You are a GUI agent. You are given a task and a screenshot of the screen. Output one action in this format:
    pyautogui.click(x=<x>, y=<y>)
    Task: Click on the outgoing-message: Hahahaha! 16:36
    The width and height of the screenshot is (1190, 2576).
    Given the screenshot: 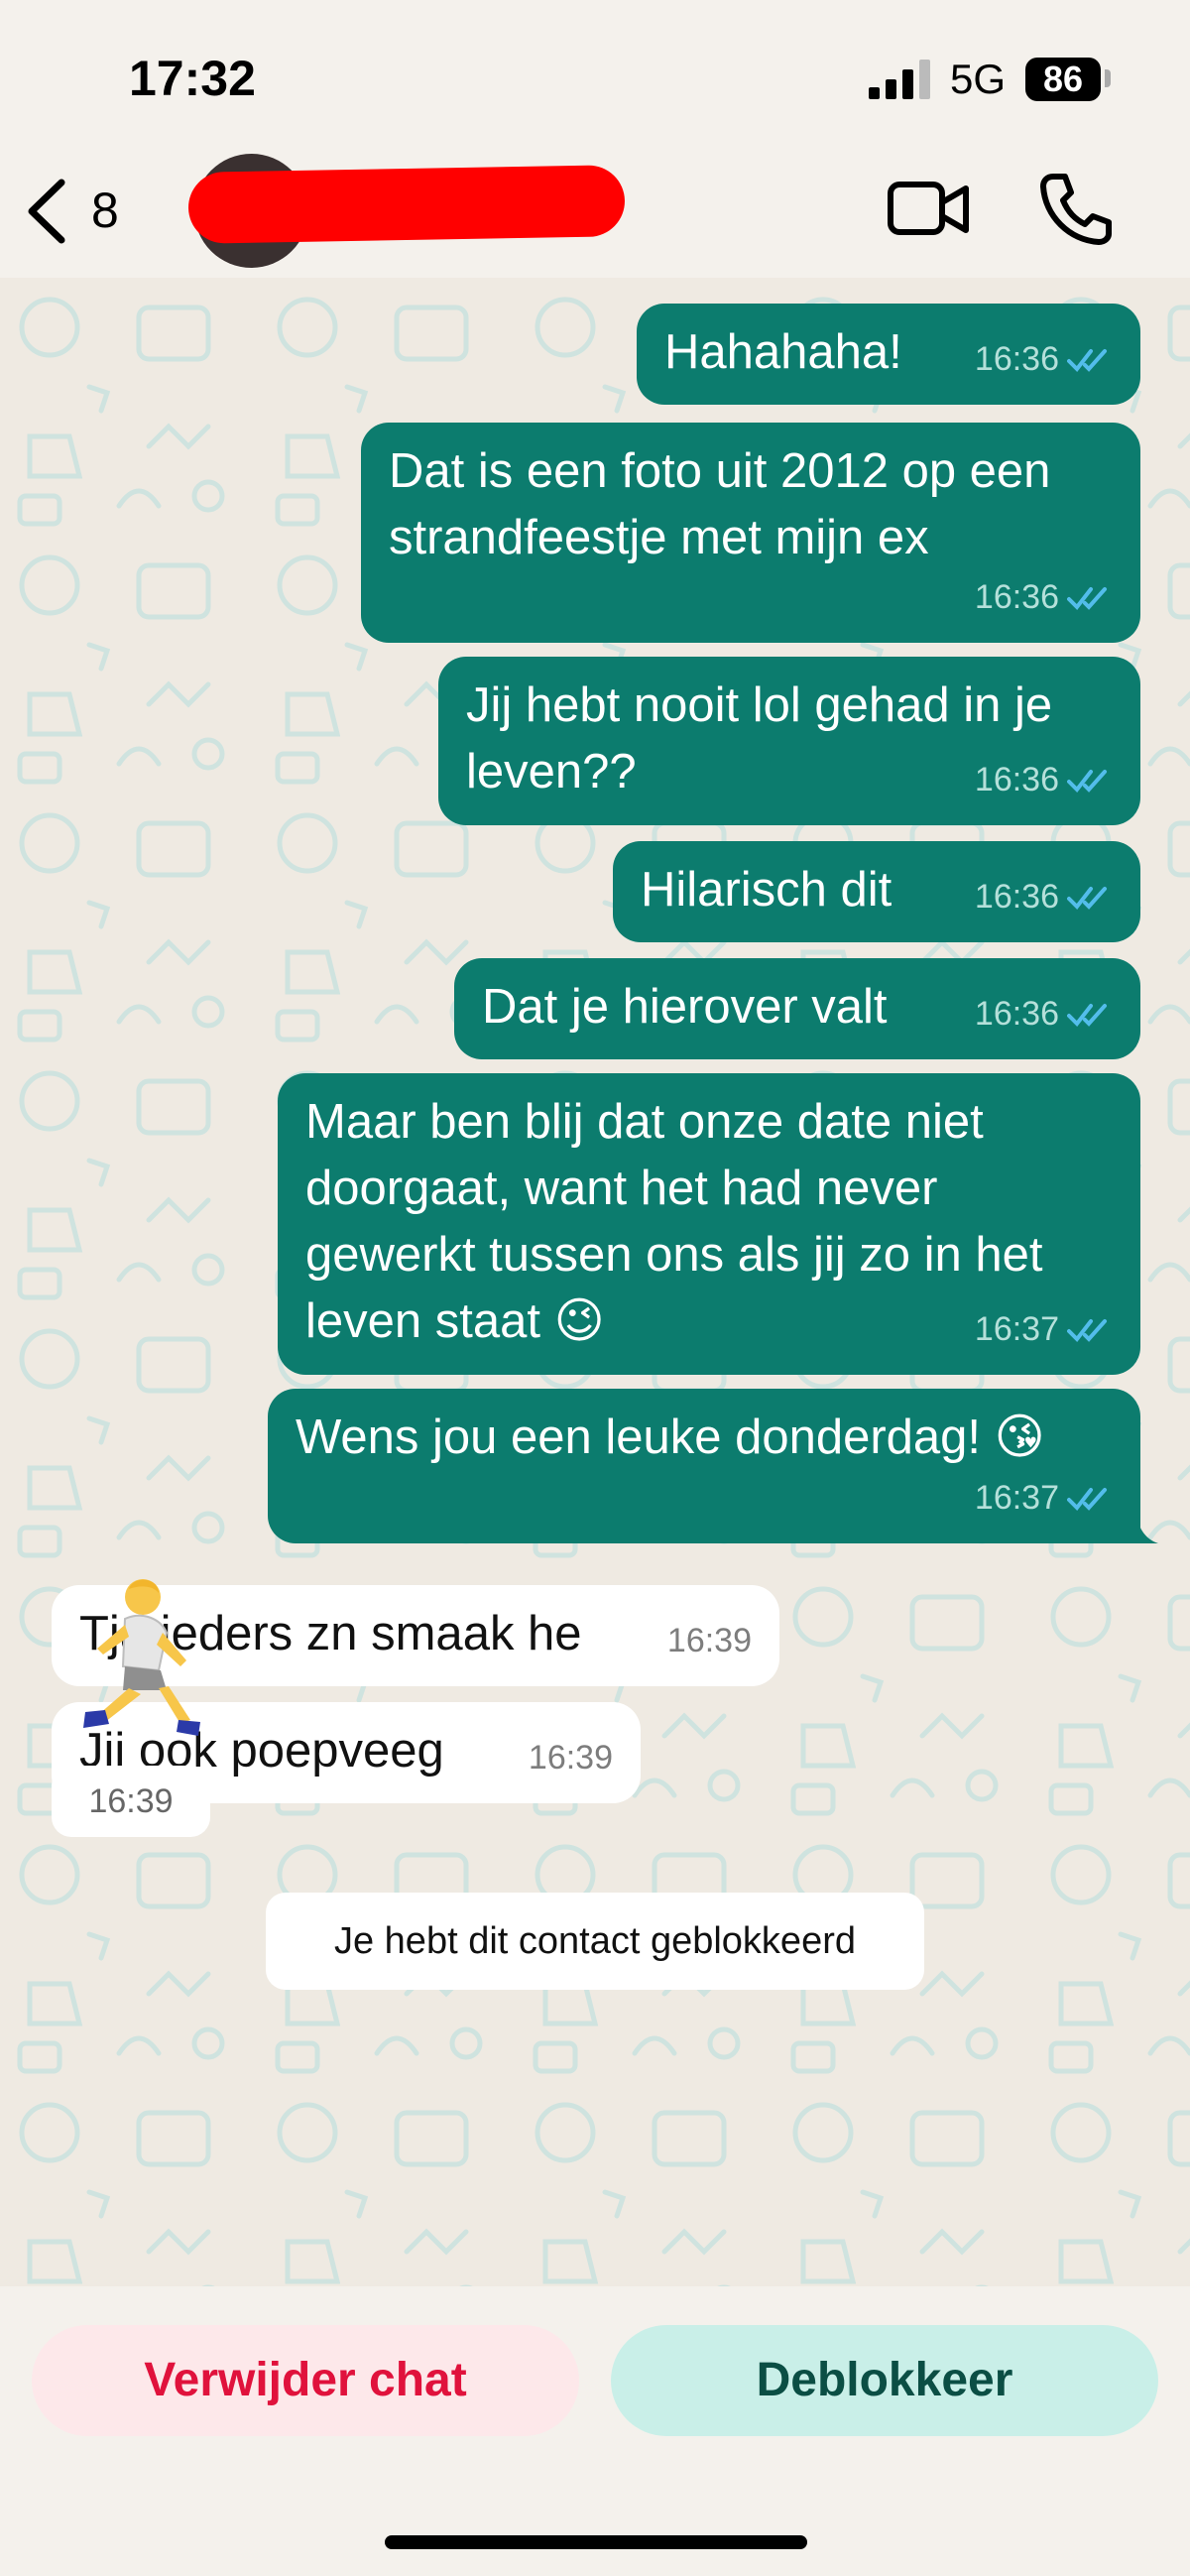 What is the action you would take?
    pyautogui.click(x=888, y=354)
    